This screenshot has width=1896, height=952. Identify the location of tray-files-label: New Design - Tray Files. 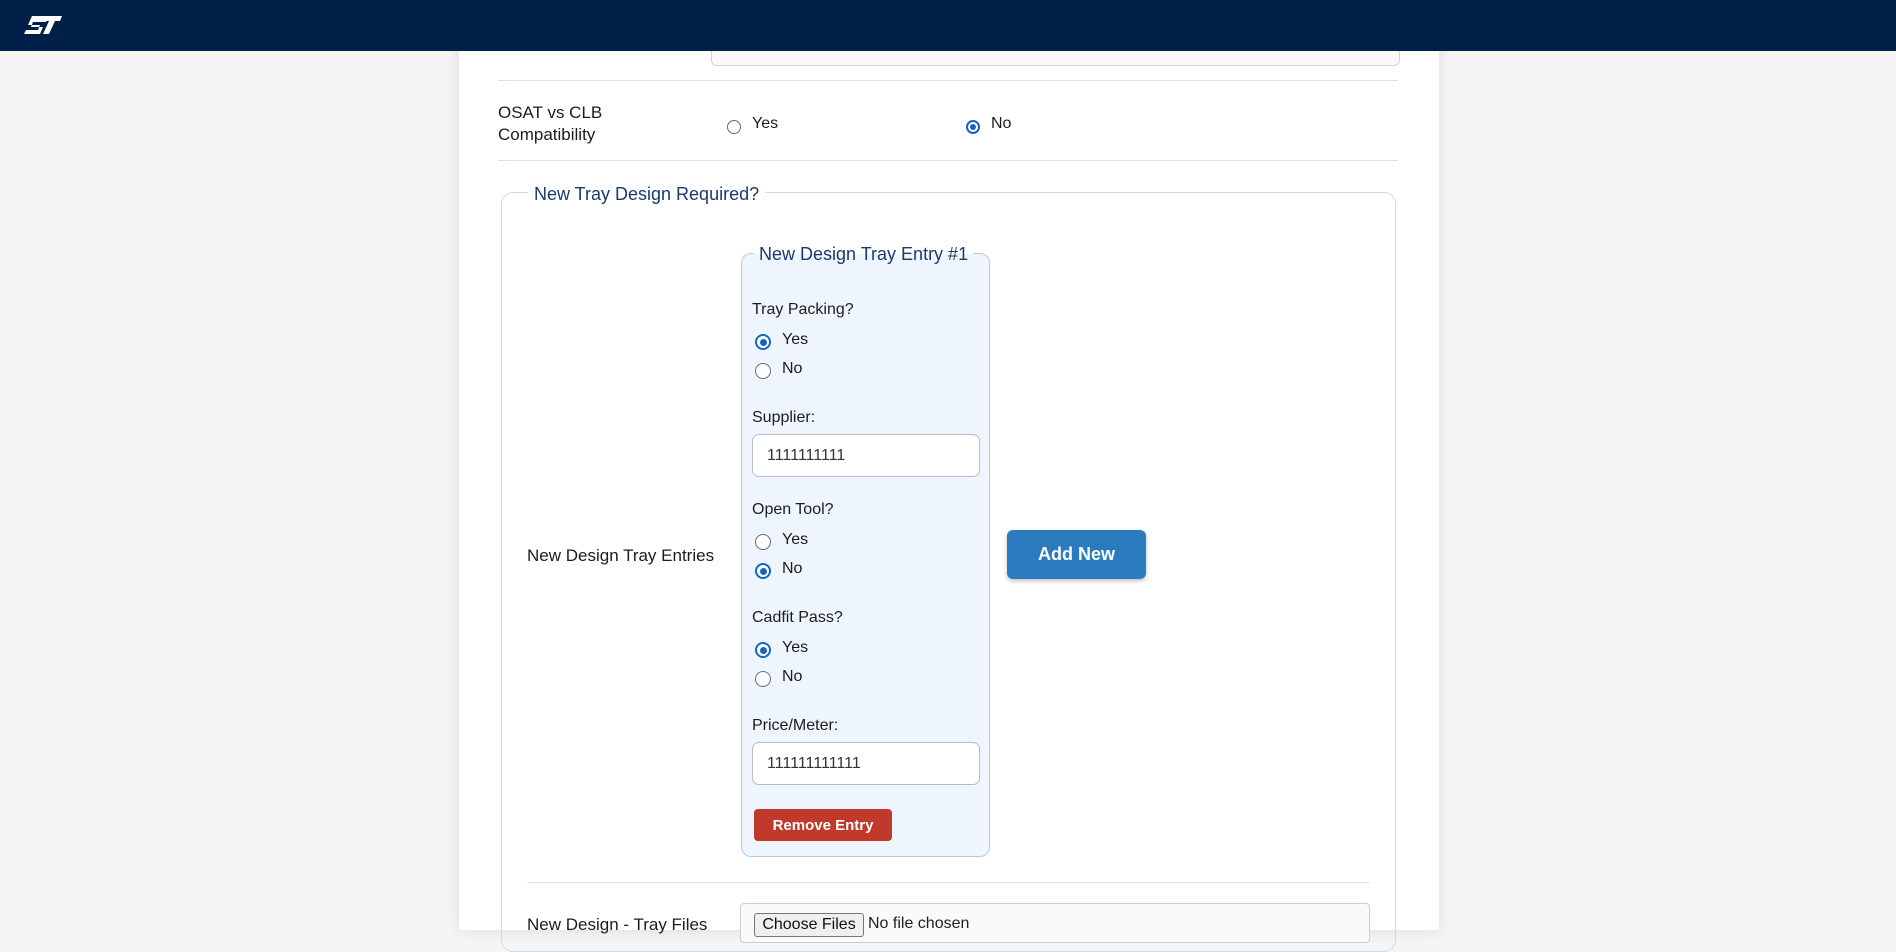
(617, 924).